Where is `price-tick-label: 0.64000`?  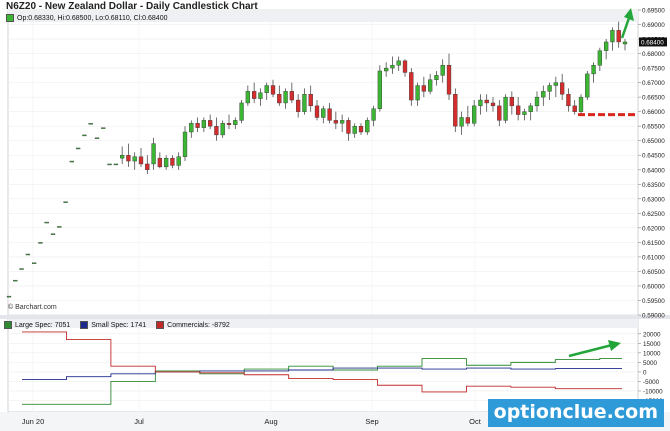 price-tick-label: 0.64000 is located at coordinates (653, 170).